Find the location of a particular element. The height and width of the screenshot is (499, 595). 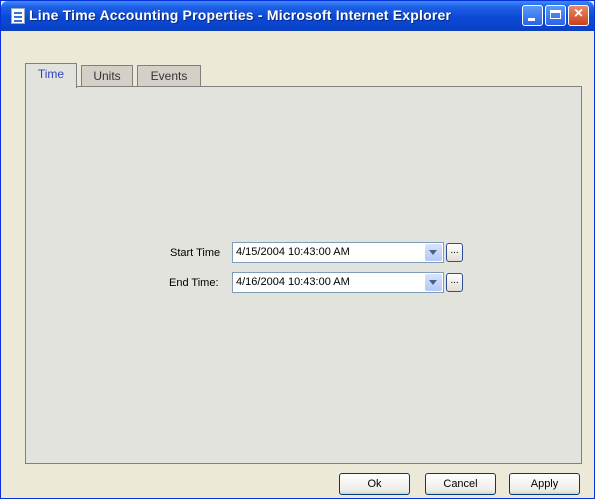

end-time-label: End Time: is located at coordinates (194, 283).